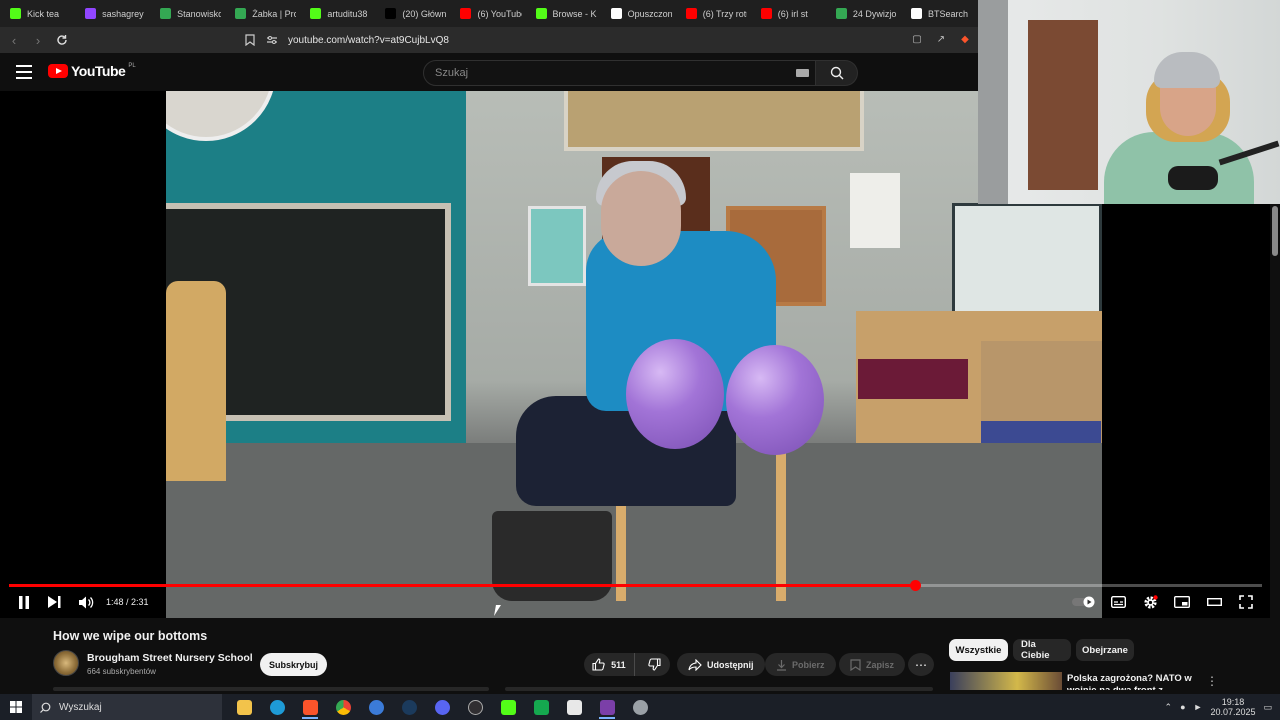  I want to click on scrollbar-thumb, so click(1275, 231).